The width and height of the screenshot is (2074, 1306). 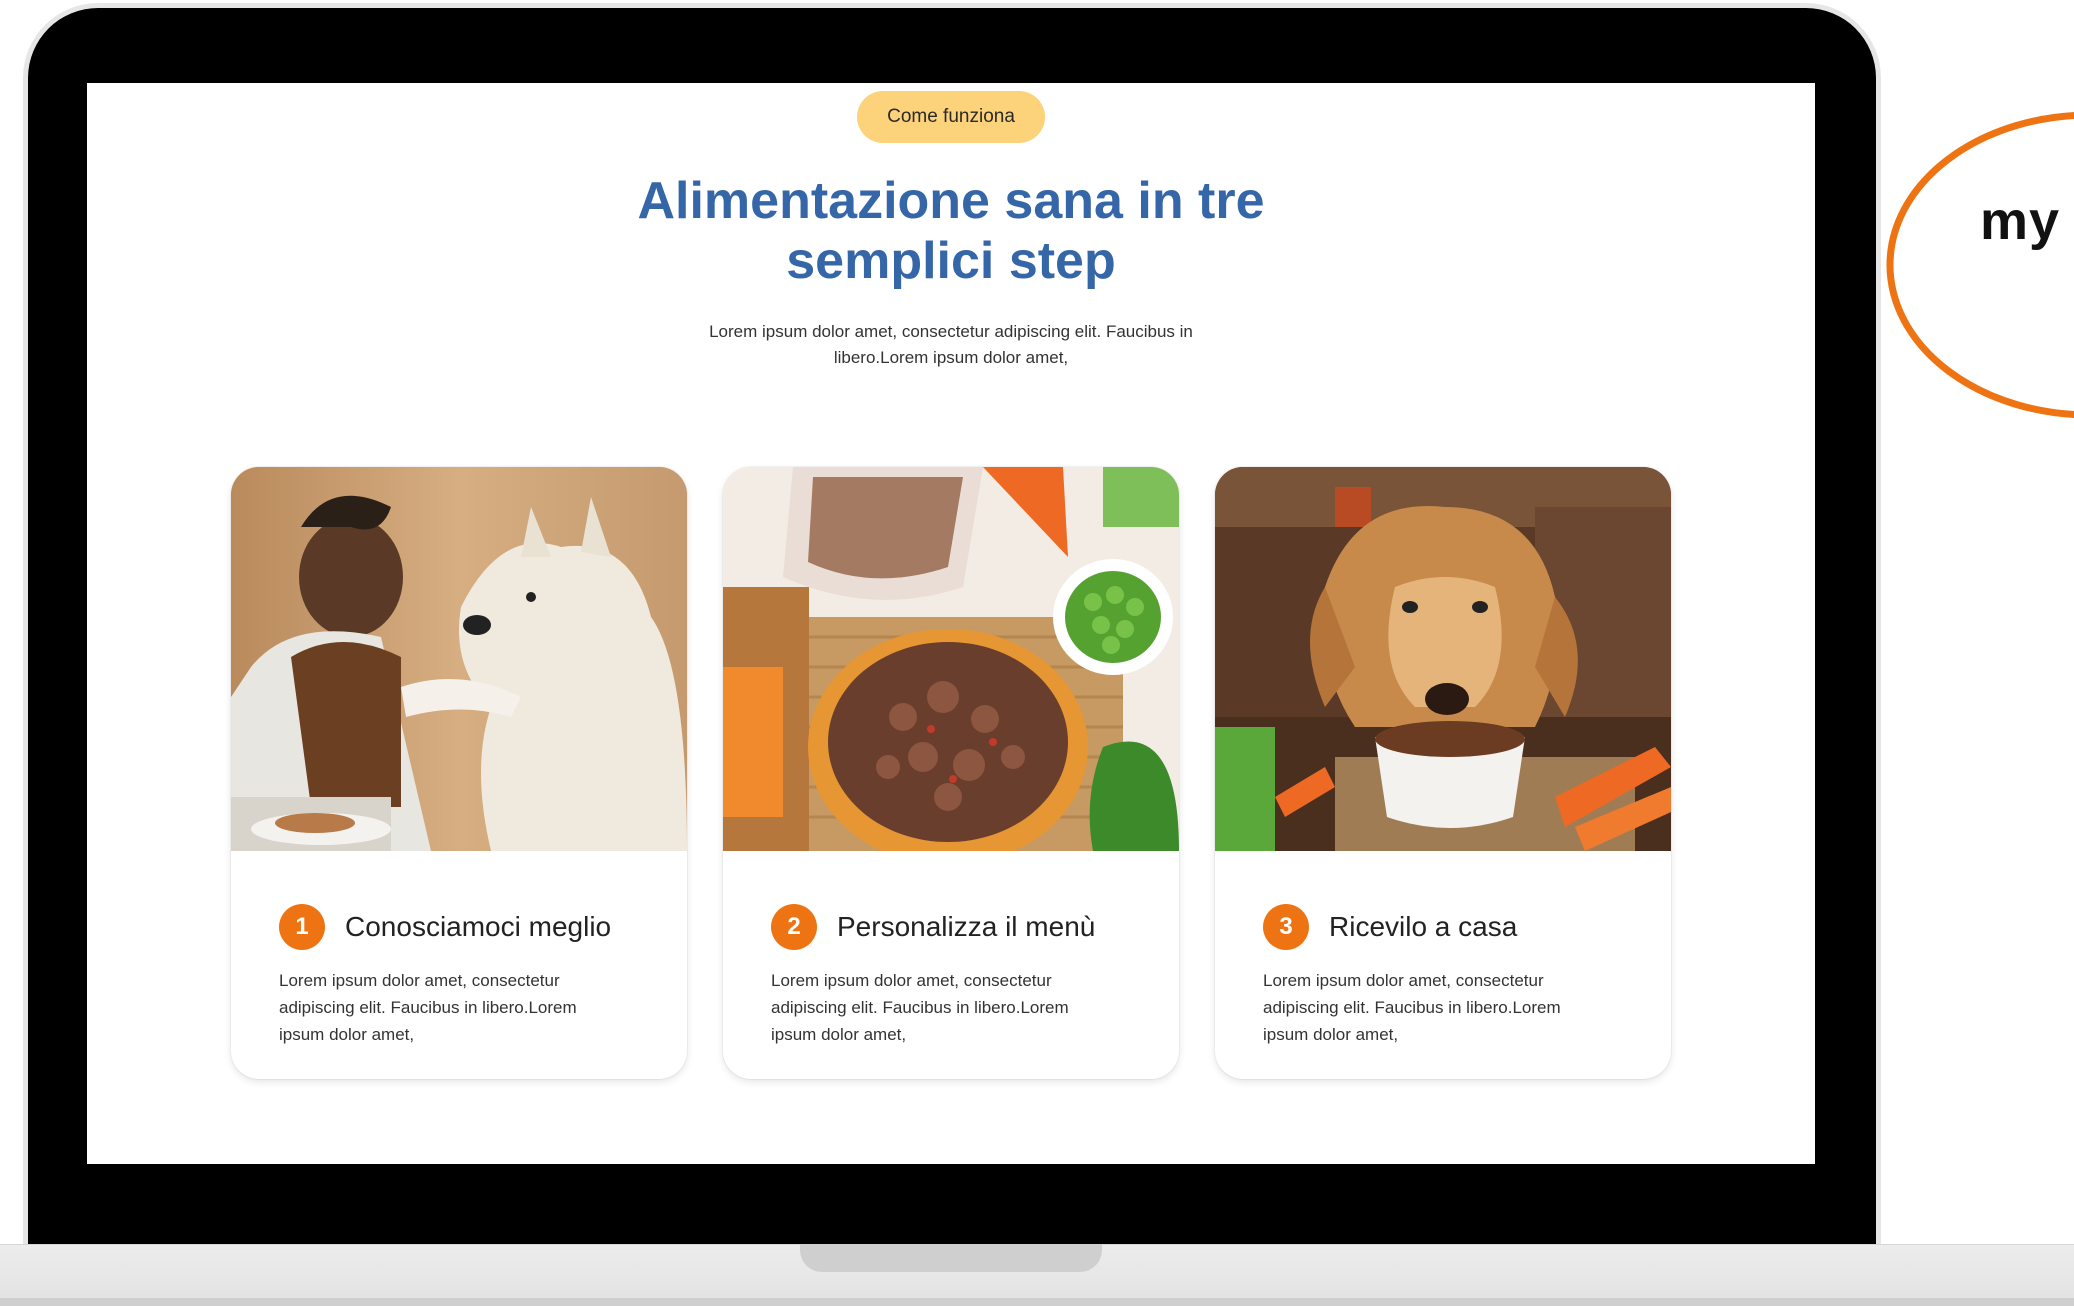 I want to click on step-title-3: Ricevilo a casa, so click(x=1423, y=926).